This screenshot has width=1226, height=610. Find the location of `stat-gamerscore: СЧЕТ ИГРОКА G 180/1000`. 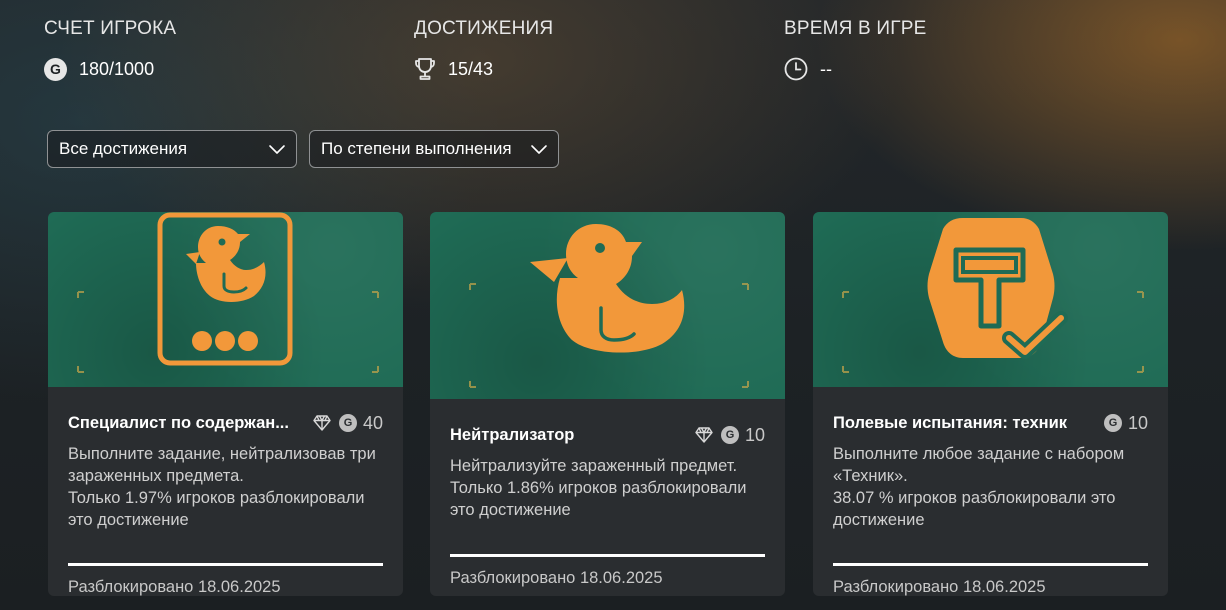

stat-gamerscore: СЧЕТ ИГРОКА G 180/1000 is located at coordinates (110, 49).